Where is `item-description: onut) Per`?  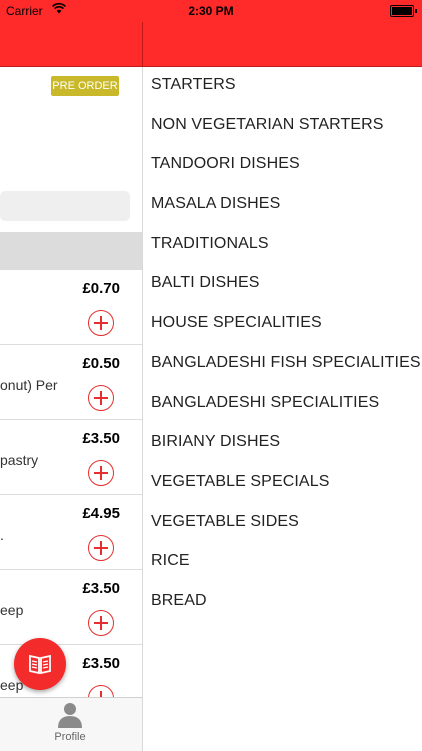 item-description: onut) Per is located at coordinates (29, 385).